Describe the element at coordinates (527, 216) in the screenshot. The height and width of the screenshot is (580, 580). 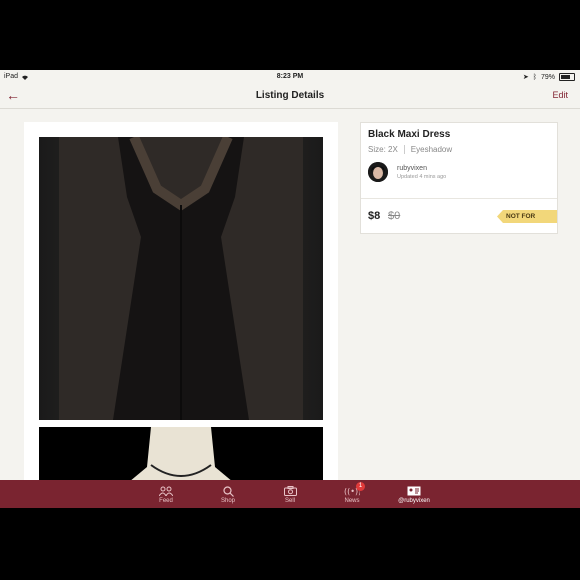
I see `not-for-sale-badge: NOT FOR SALE` at that location.